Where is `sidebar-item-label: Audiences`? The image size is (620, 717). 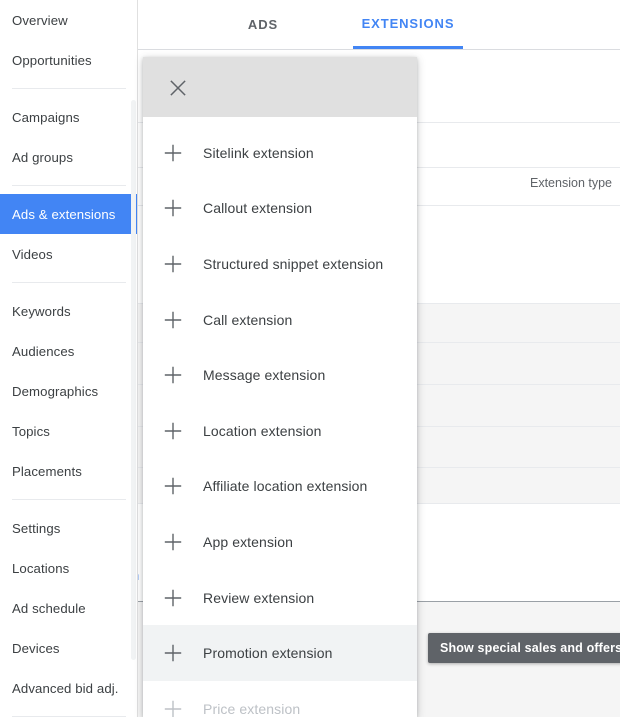 sidebar-item-label: Audiences is located at coordinates (43, 351).